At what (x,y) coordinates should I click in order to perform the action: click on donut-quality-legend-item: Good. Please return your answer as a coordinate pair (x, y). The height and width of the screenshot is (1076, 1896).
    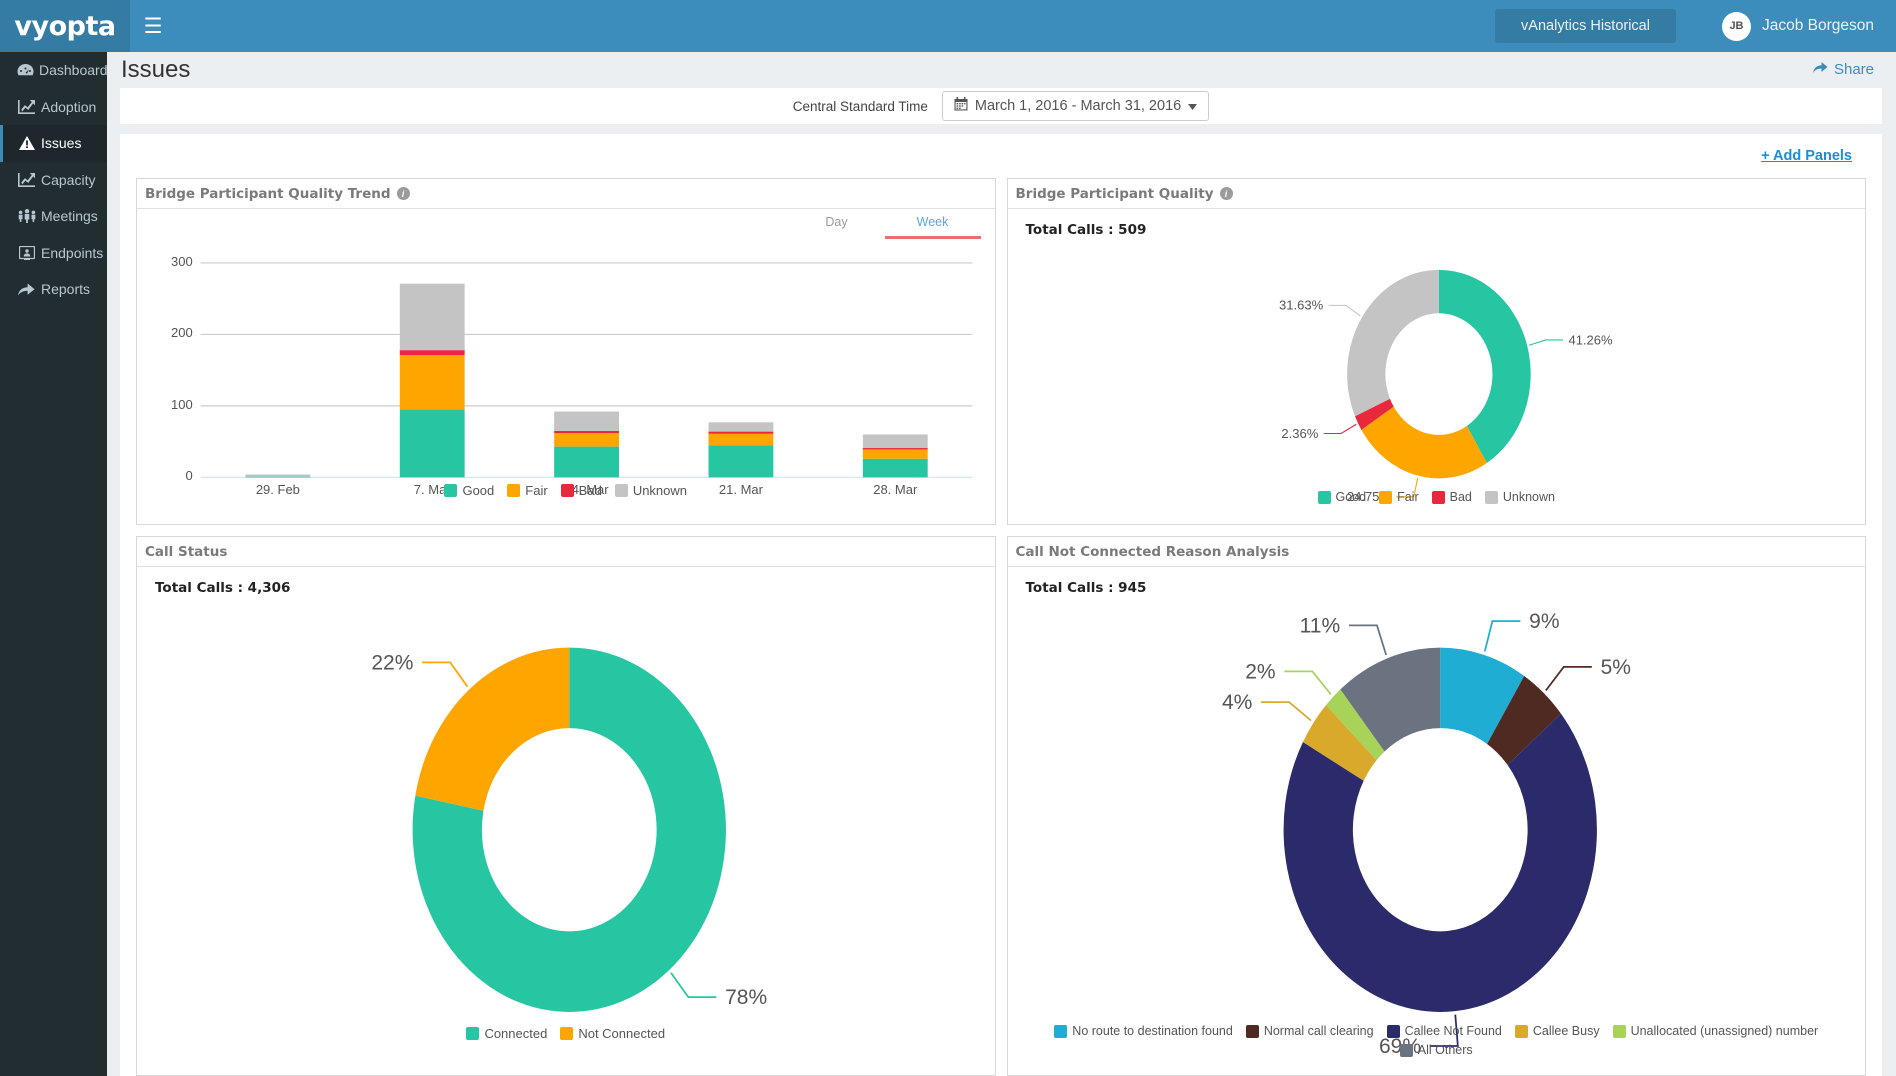
    Looking at the image, I should click on (1342, 497).